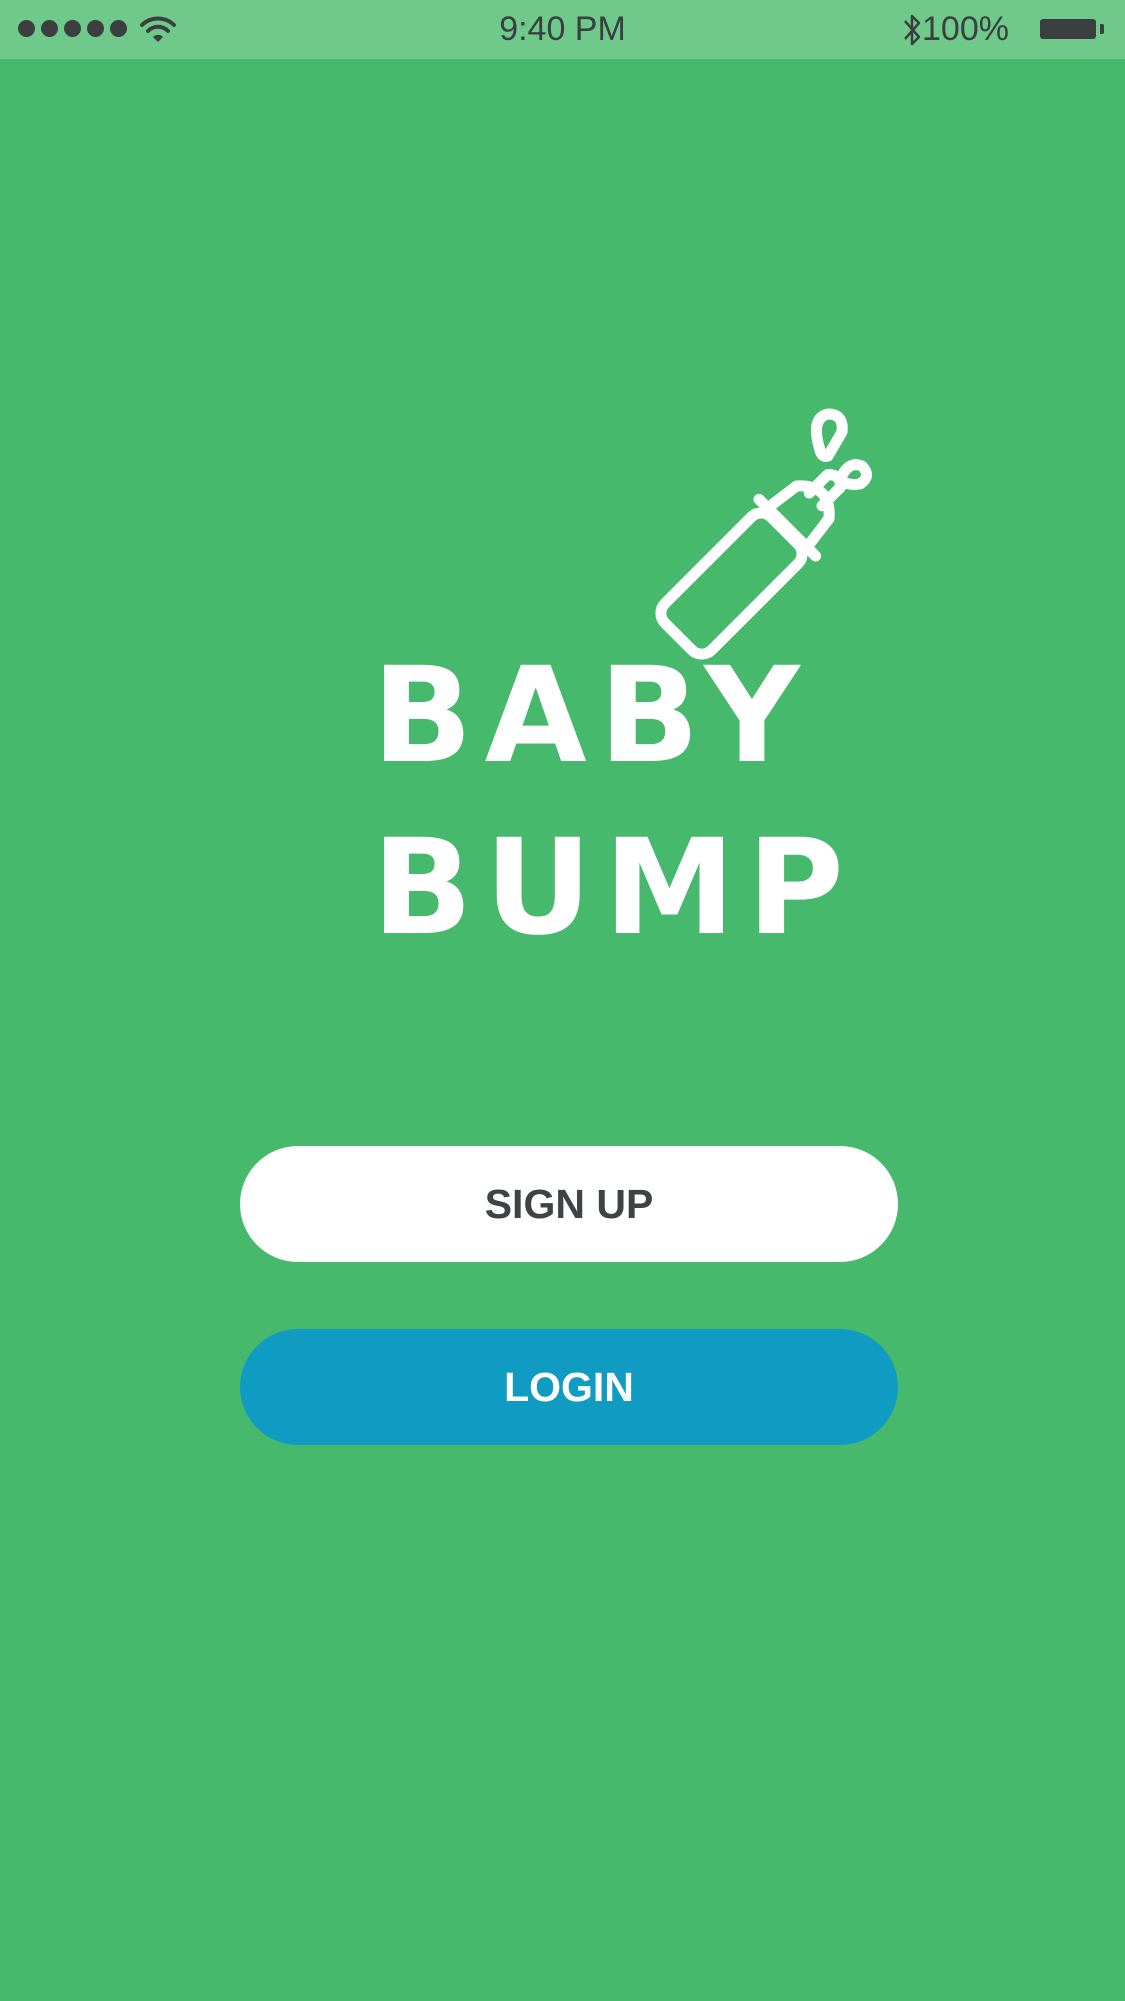 The height and width of the screenshot is (2001, 1125). What do you see at coordinates (569, 1204) in the screenshot?
I see `signup-button: SIGN UP` at bounding box center [569, 1204].